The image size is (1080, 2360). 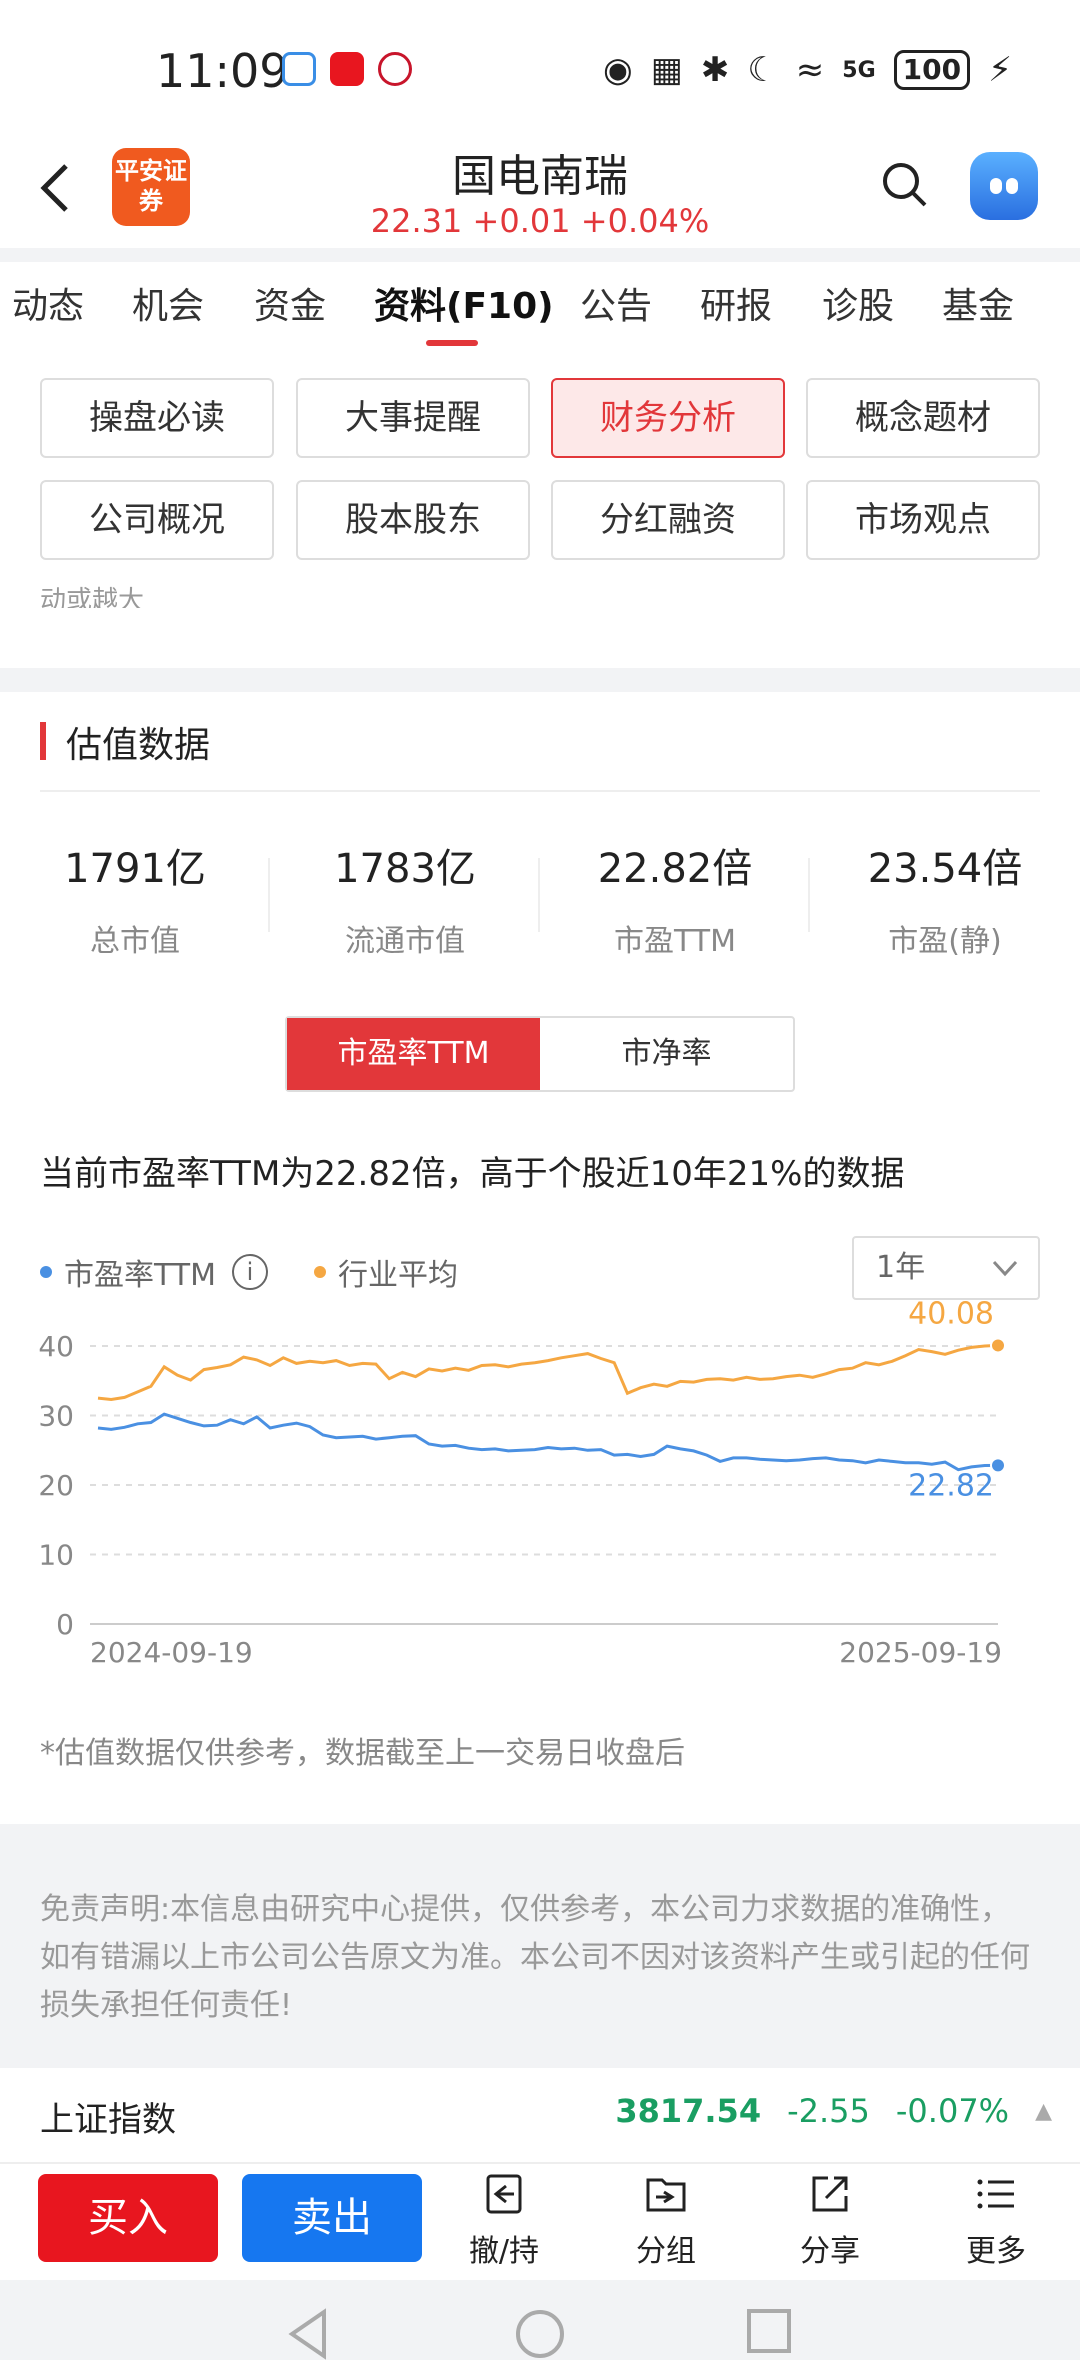 What do you see at coordinates (48, 307) in the screenshot?
I see `tab-dongtai: 动态` at bounding box center [48, 307].